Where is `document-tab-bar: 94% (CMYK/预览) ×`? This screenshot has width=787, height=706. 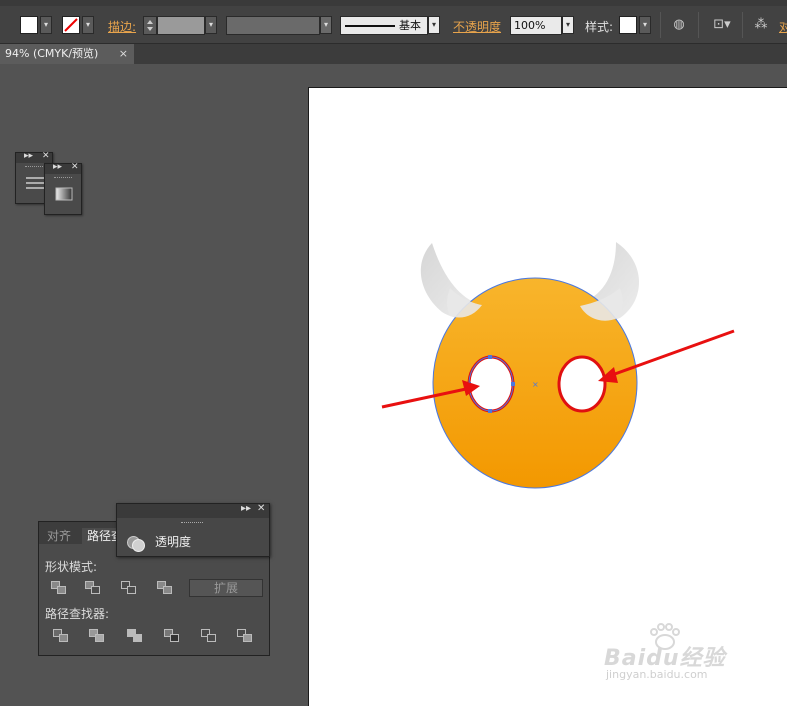 document-tab-bar: 94% (CMYK/预览) × is located at coordinates (393, 54).